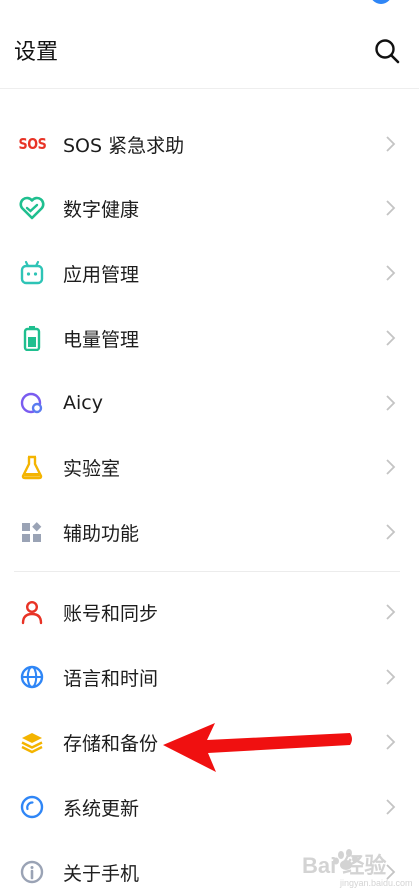  Describe the element at coordinates (209, 273) in the screenshot. I see `settings-item-app-manage: 应用管理` at that location.